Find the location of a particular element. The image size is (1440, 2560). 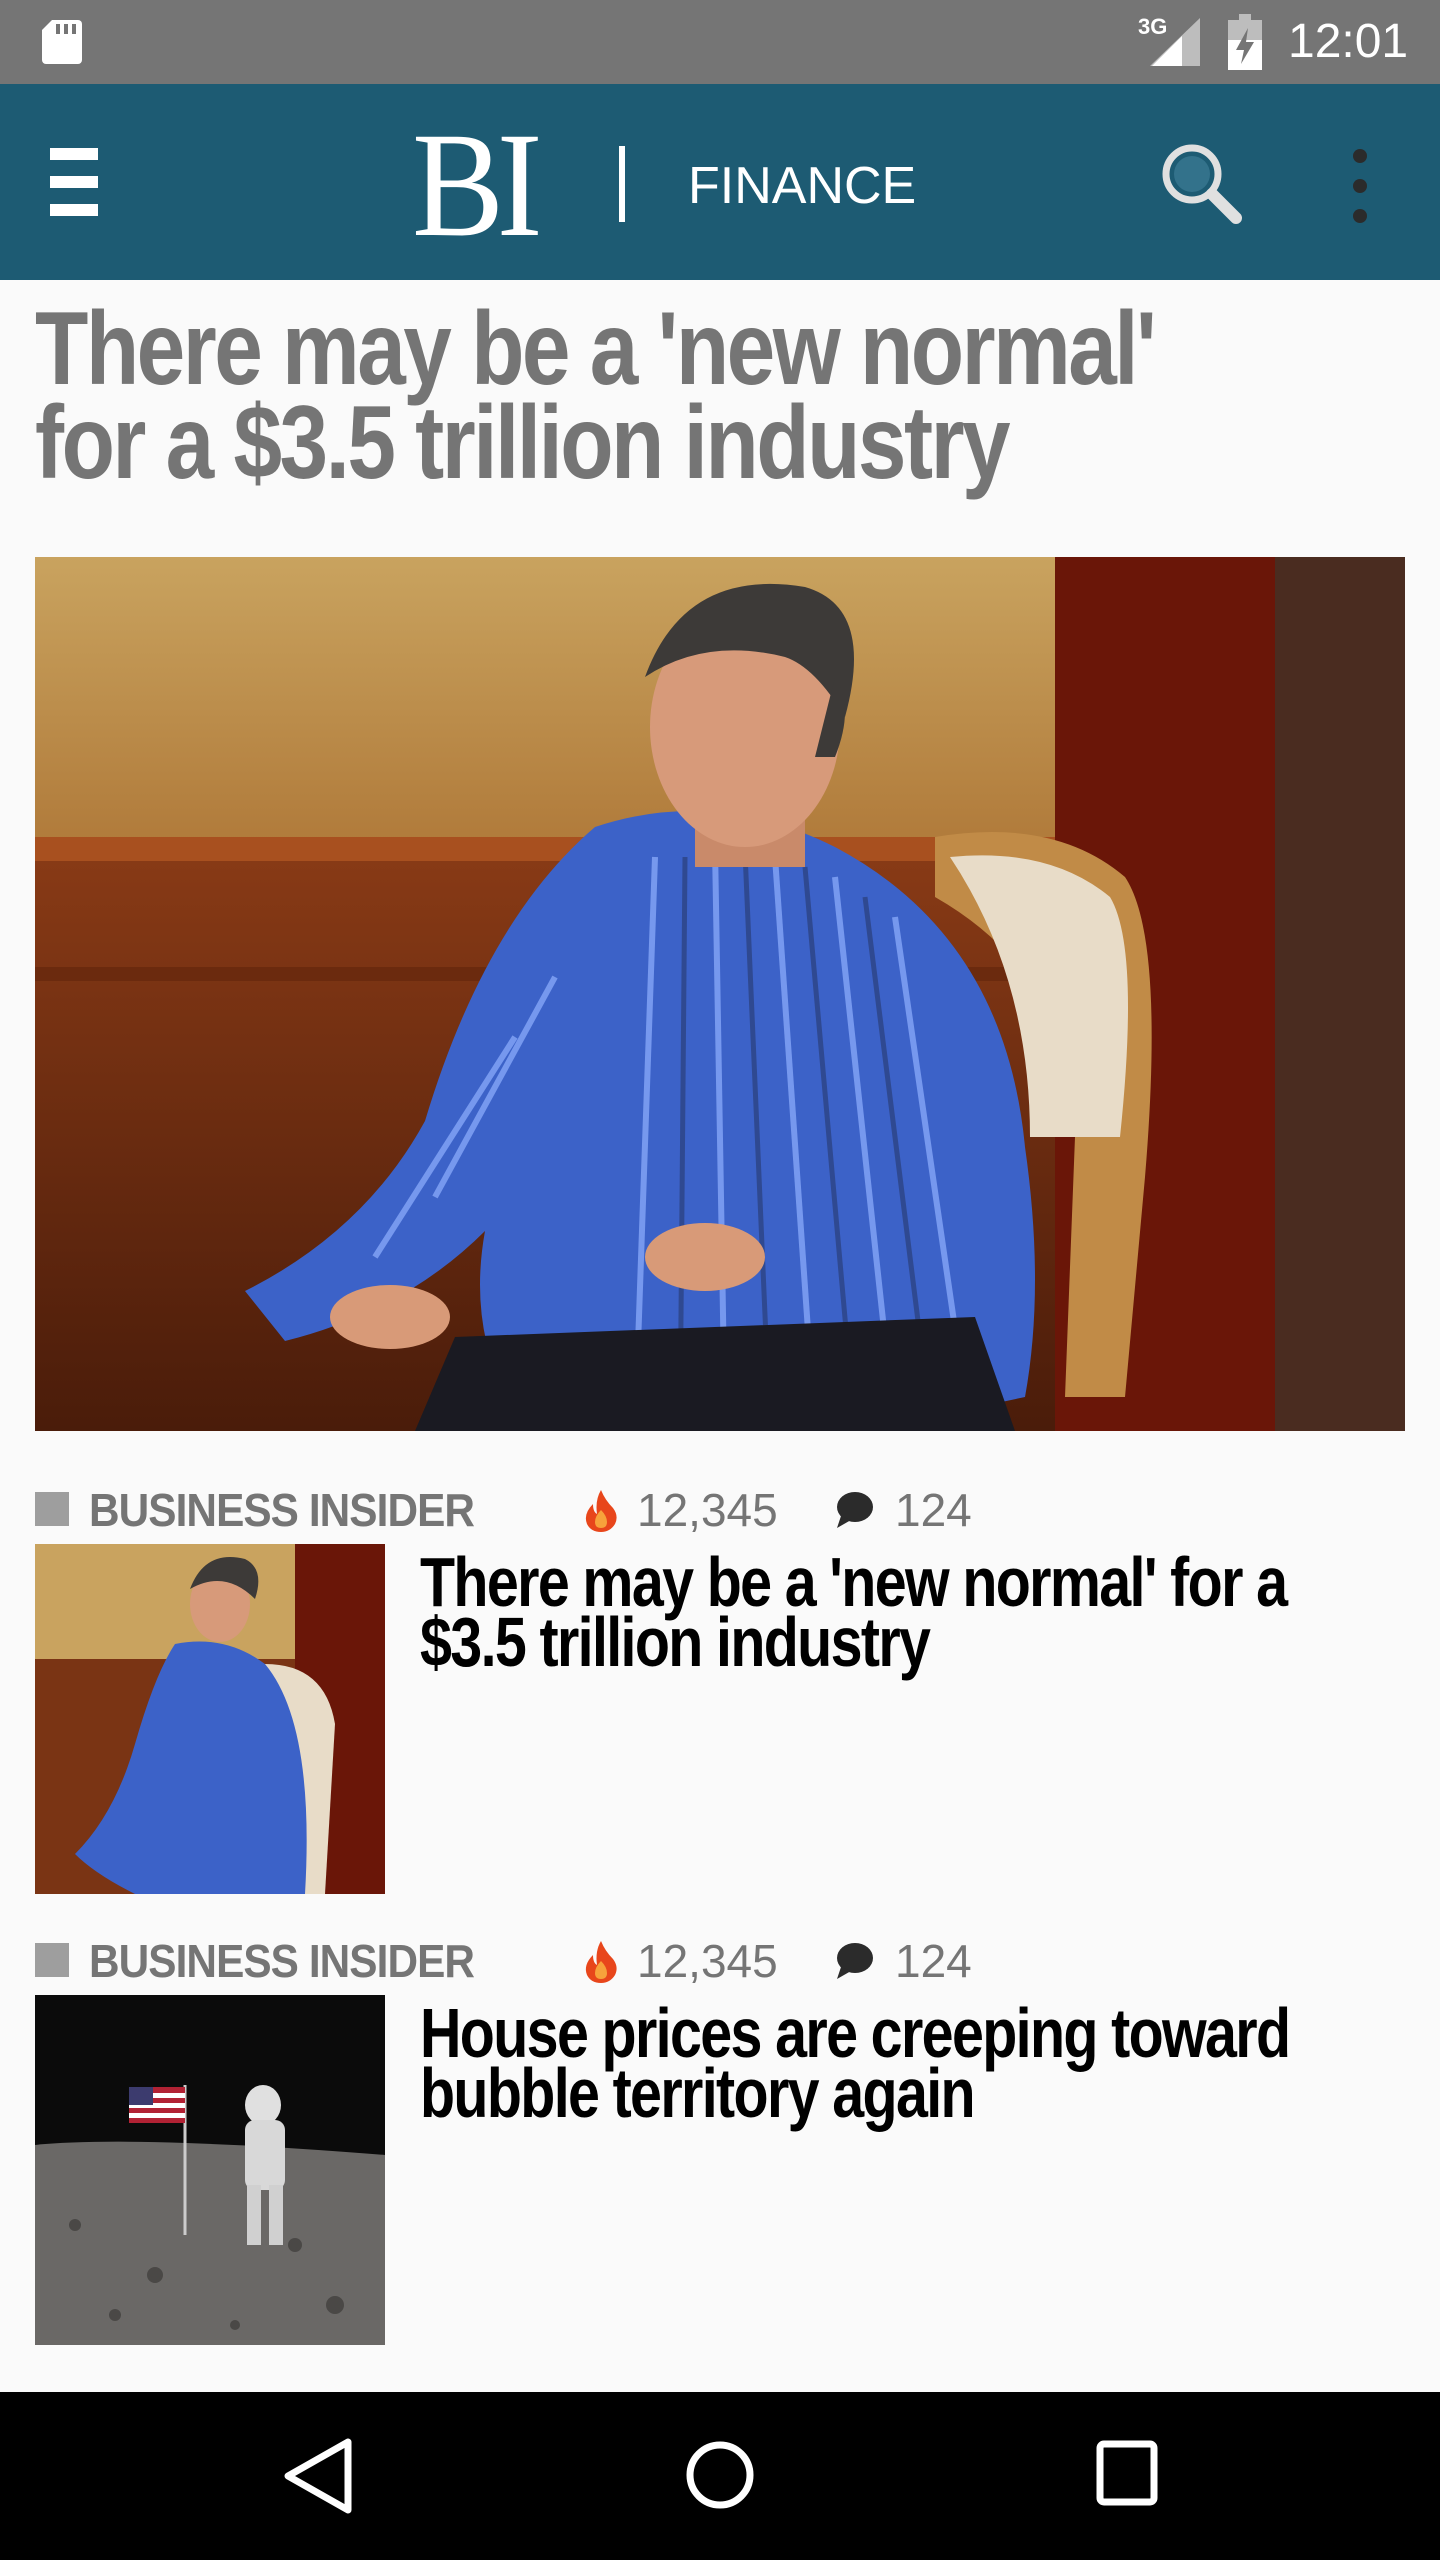

menu-icon is located at coordinates (78, 182).